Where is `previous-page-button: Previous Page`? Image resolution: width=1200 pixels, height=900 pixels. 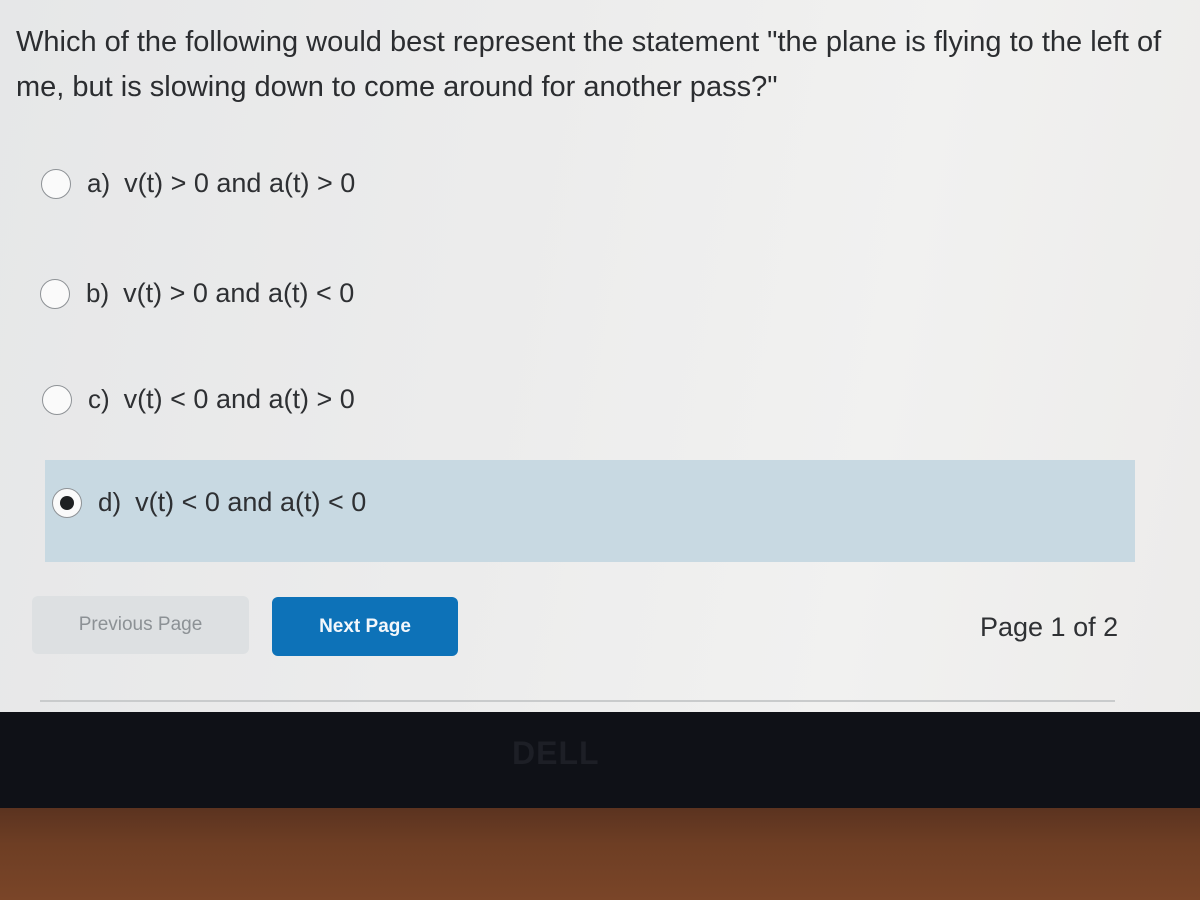 previous-page-button: Previous Page is located at coordinates (140, 625).